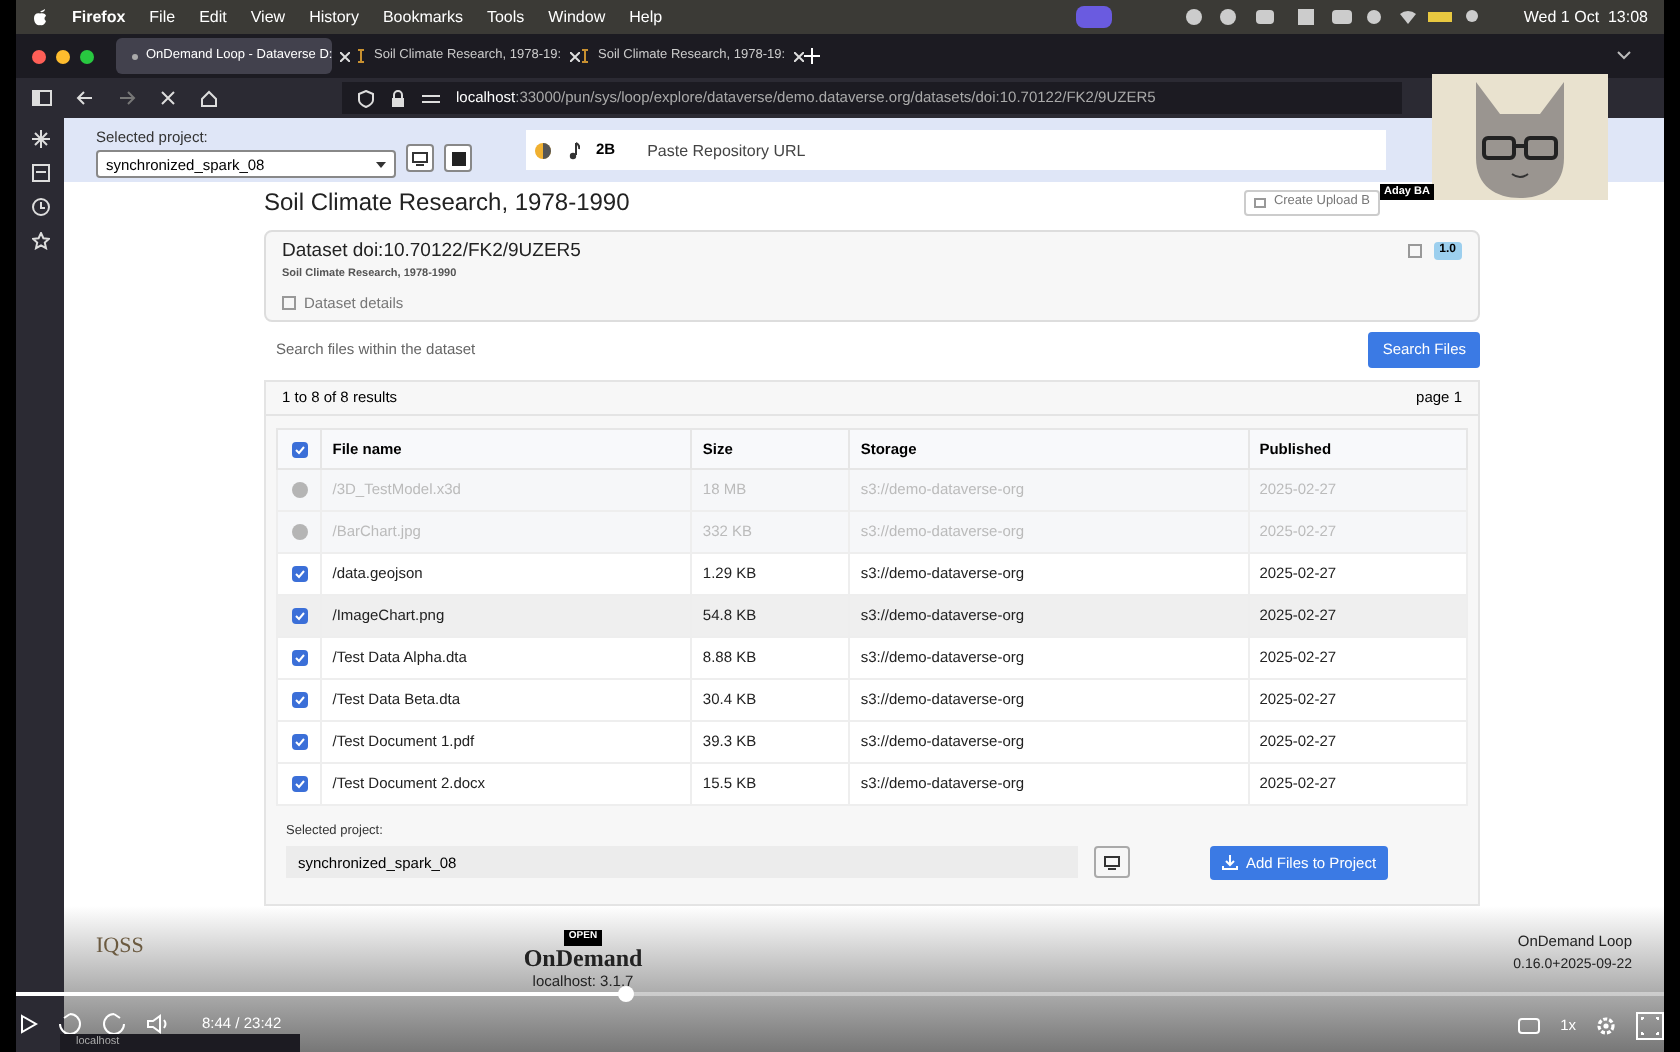 The height and width of the screenshot is (1052, 1680). Describe the element at coordinates (135, 56) in the screenshot. I see `dot-icon` at that location.